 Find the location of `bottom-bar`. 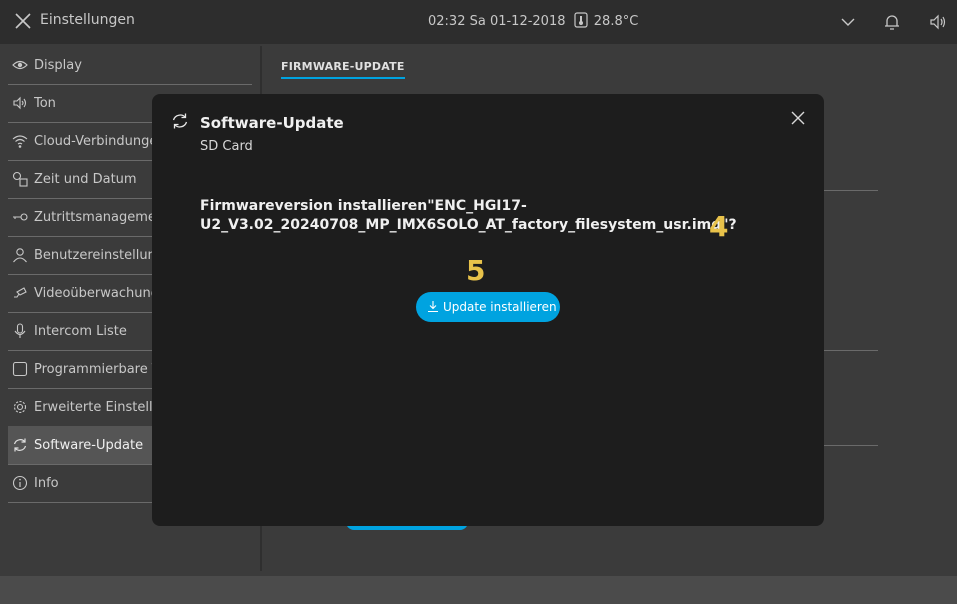

bottom-bar is located at coordinates (478, 590).